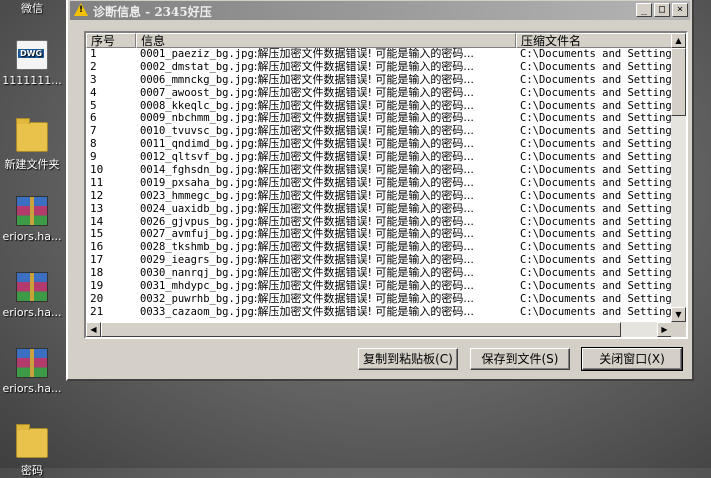  What do you see at coordinates (97, 273) in the screenshot?
I see `row-number: 18` at bounding box center [97, 273].